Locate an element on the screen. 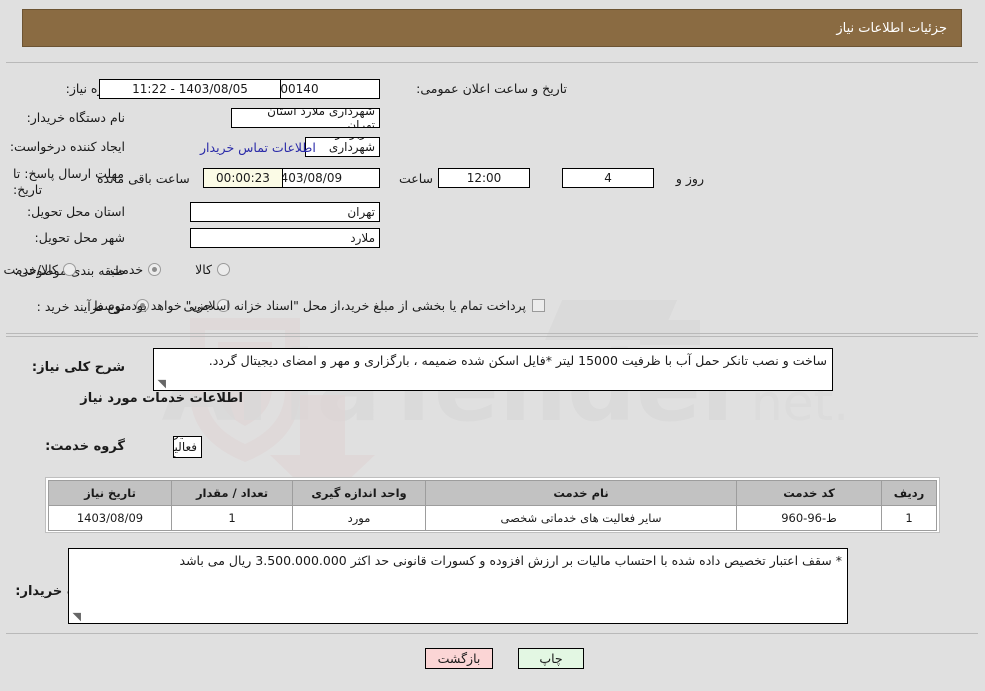 This screenshot has height=691, width=985. service-group-label: گروه خدمت: is located at coordinates (85, 446).